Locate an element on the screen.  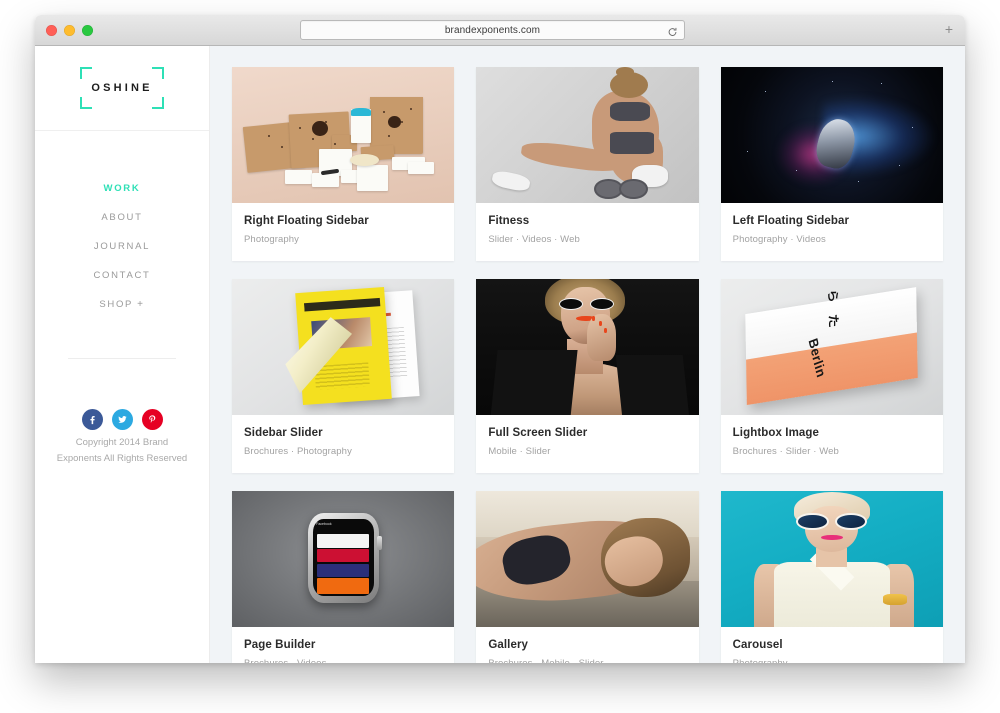
smartwatch-art: Facebook is located at coordinates (343, 559).